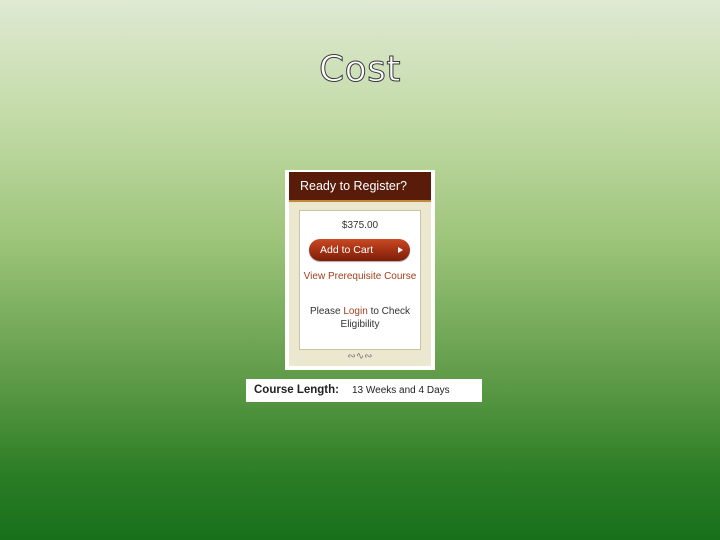 The height and width of the screenshot is (540, 720). What do you see at coordinates (360, 225) in the screenshot?
I see `course-price: $375.00` at bounding box center [360, 225].